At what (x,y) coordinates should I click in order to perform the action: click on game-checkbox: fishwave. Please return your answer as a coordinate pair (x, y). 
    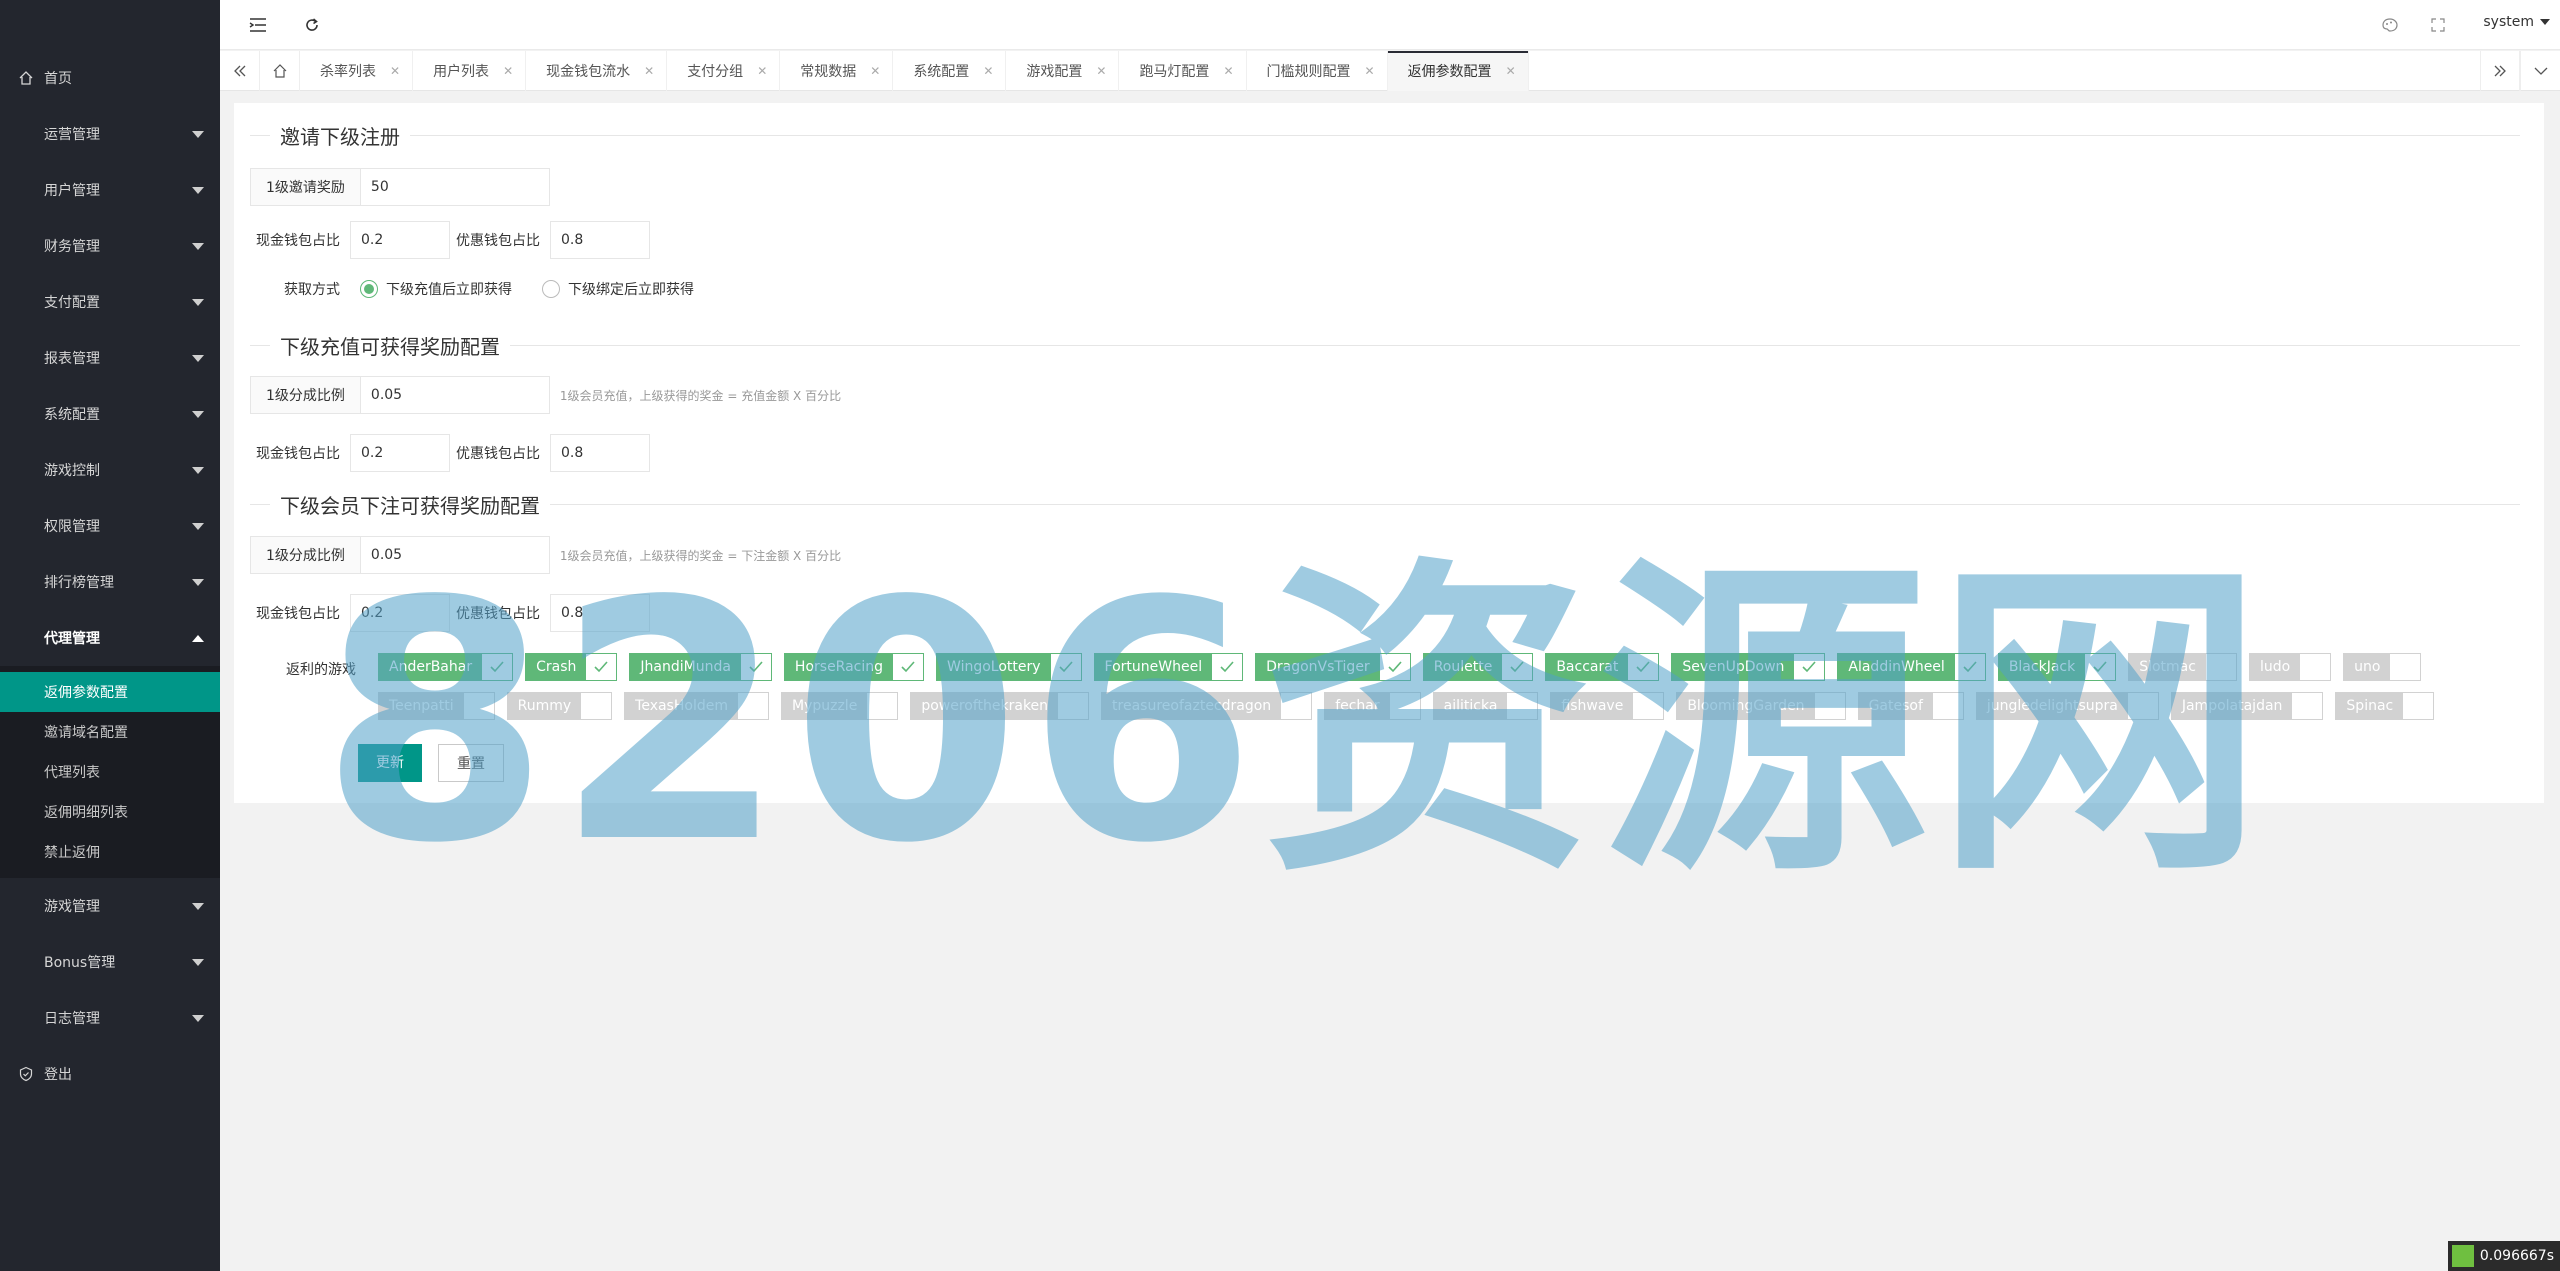
    Looking at the image, I should click on (1607, 706).